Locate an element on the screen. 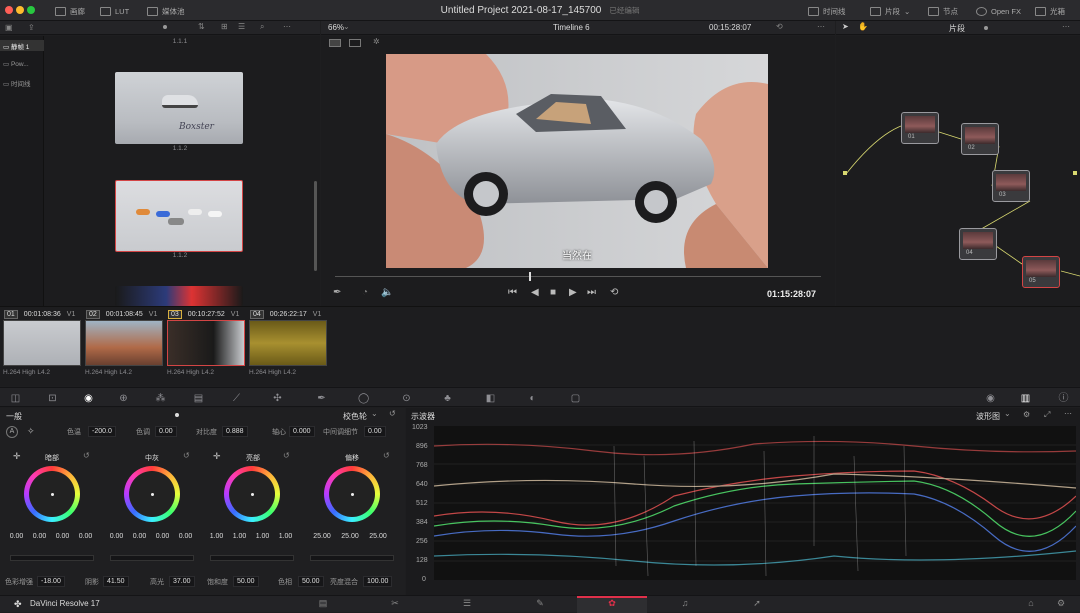 The image size is (1080, 613). sidebar-item-timeline: ▭ 时间线 is located at coordinates (16, 83).